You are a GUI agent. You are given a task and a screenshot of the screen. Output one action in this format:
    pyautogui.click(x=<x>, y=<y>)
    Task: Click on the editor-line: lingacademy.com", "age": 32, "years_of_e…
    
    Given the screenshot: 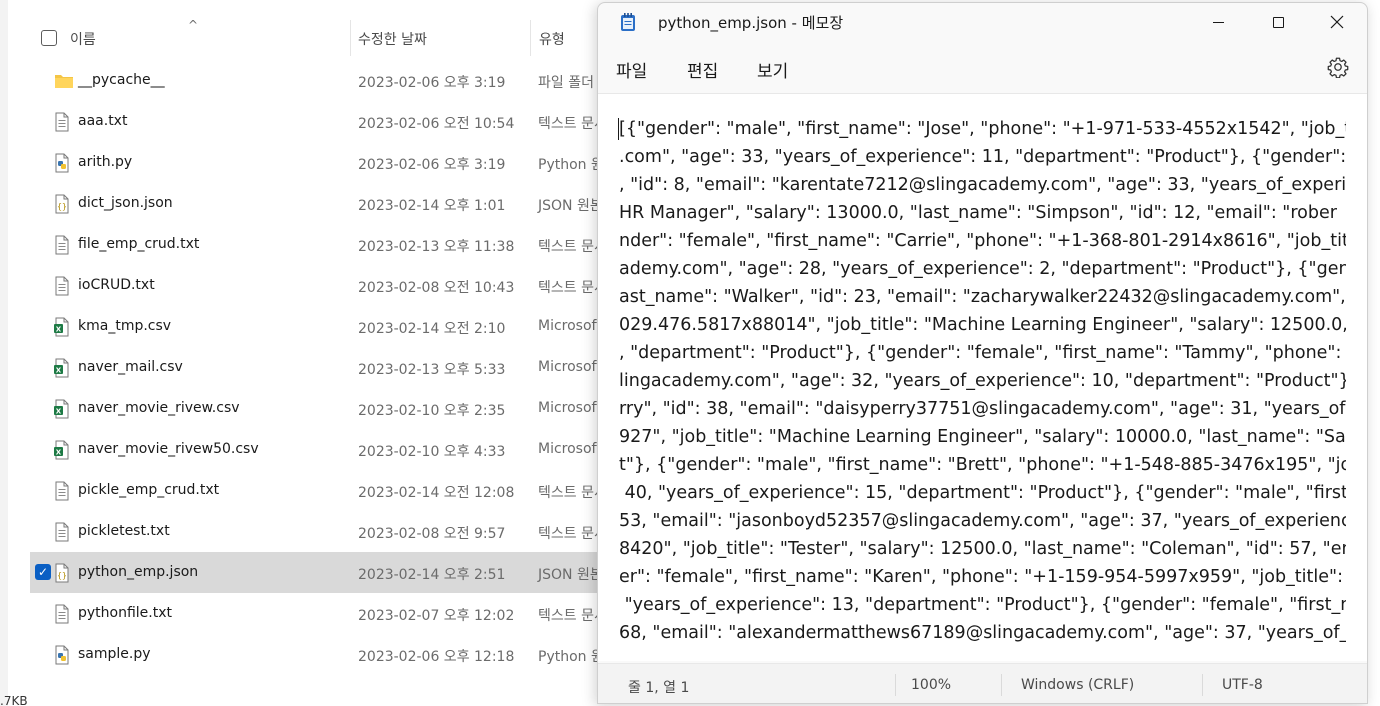 What is the action you would take?
    pyautogui.click(x=982, y=381)
    